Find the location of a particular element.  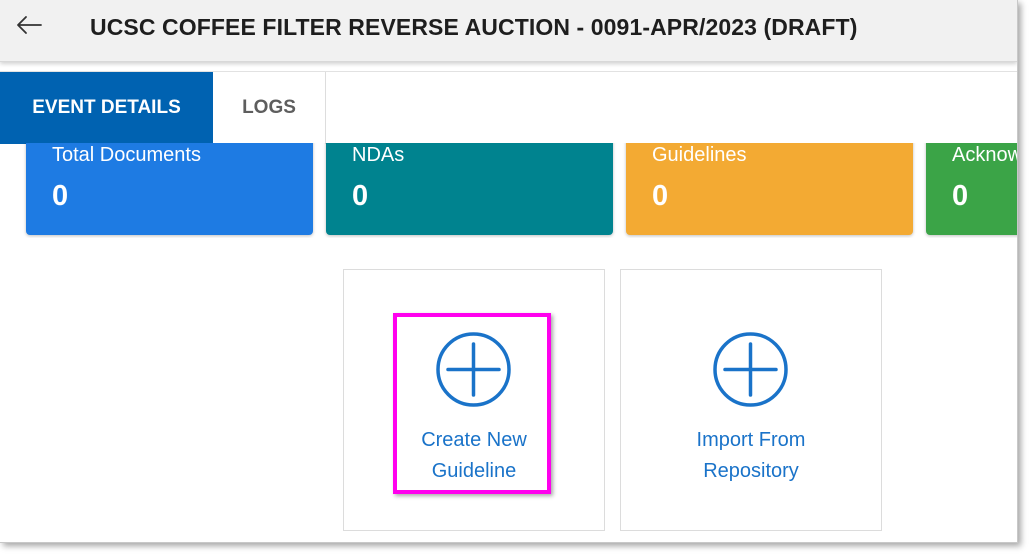

plus-circle-icon is located at coordinates (750, 369).